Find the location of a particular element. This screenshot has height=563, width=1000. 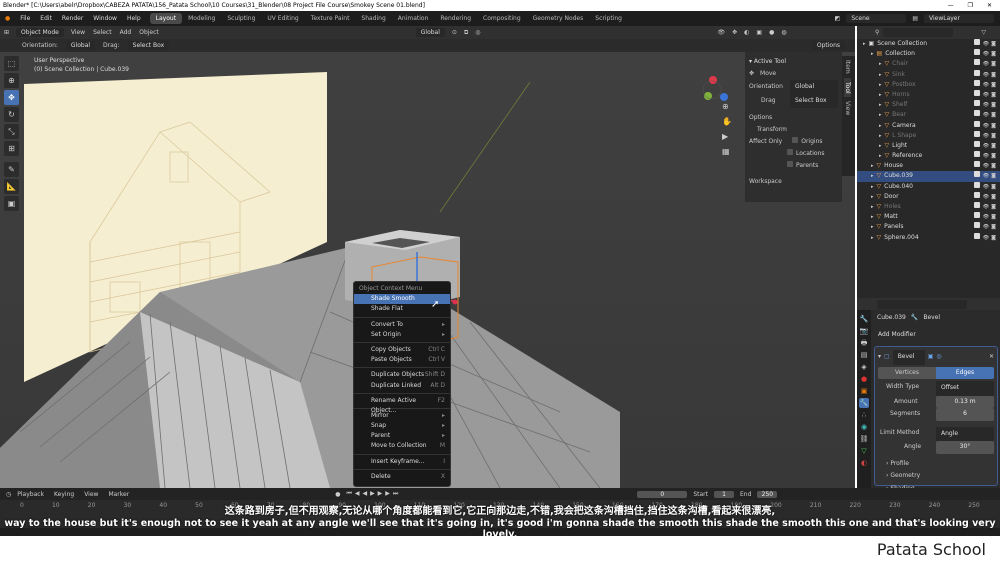

context-item-convert-to: Convert To ▸ is located at coordinates (402, 325).